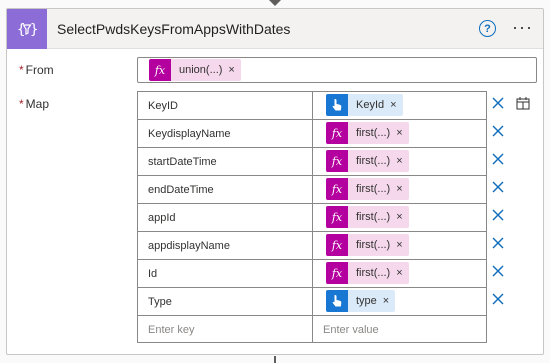 This screenshot has width=550, height=363. I want to click on map-value-input: KeyId ×, so click(399, 105).